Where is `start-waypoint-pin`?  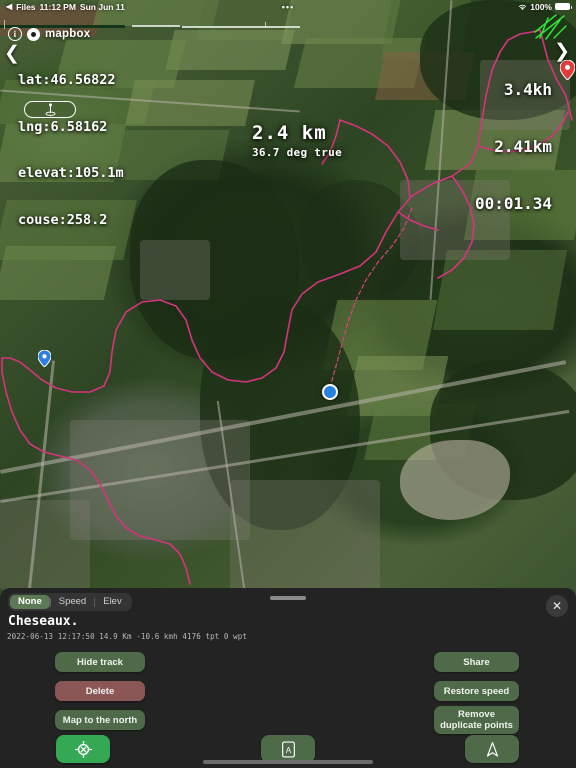 start-waypoint-pin is located at coordinates (44, 358).